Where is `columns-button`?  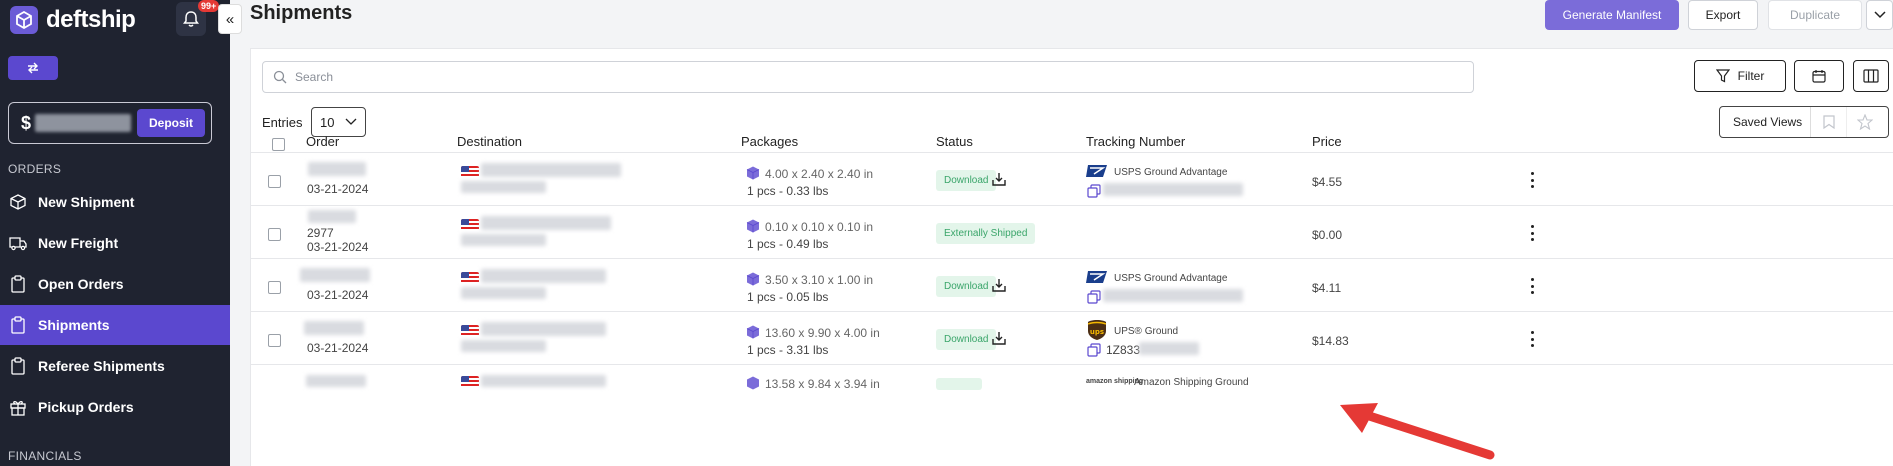
columns-button is located at coordinates (1871, 76).